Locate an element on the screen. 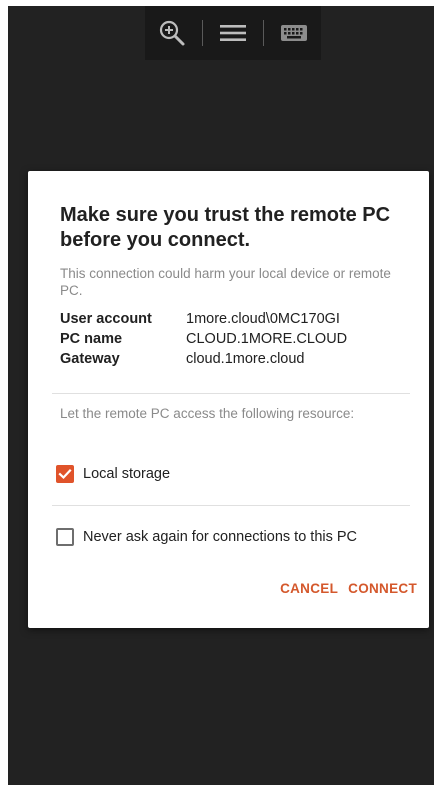 This screenshot has height=785, width=442. connect-button: CONNECT is located at coordinates (382, 588).